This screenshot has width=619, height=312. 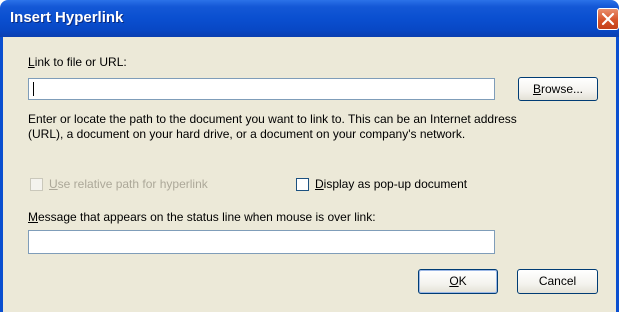 I want to click on close-button, so click(x=608, y=19).